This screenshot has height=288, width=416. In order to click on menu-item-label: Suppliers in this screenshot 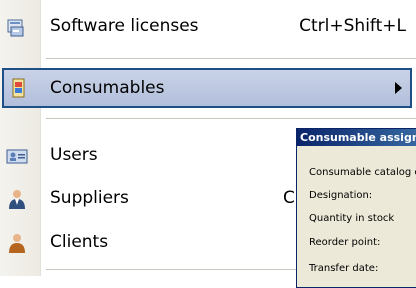, I will do `click(89, 198)`.